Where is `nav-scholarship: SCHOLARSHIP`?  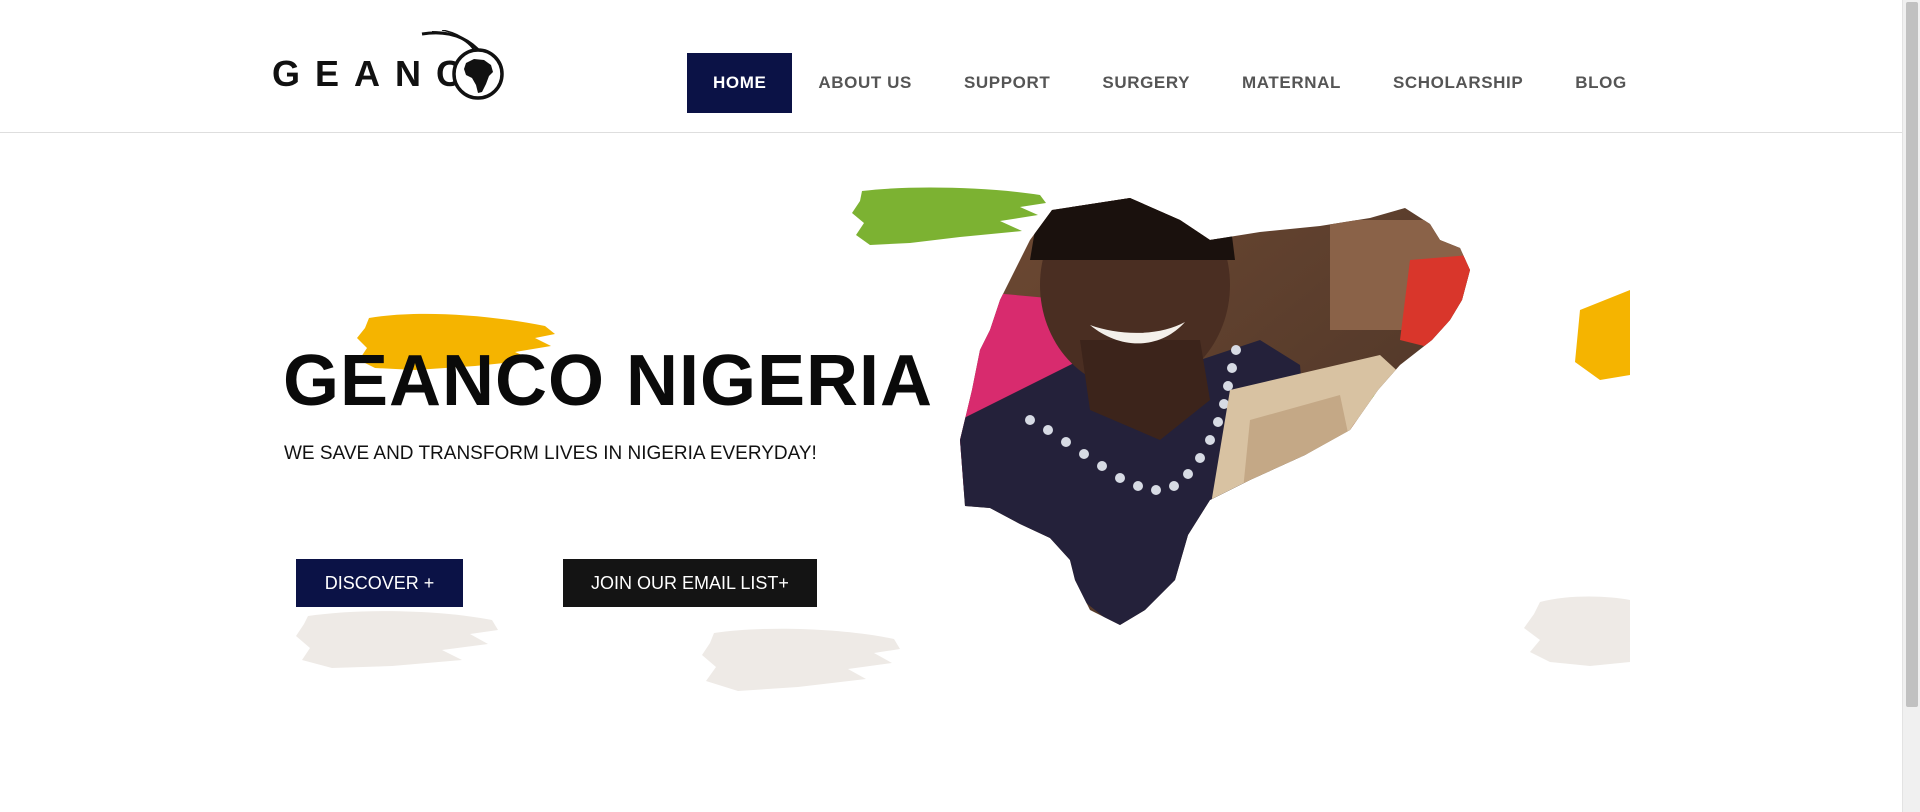
nav-scholarship: SCHOLARSHIP is located at coordinates (1458, 83).